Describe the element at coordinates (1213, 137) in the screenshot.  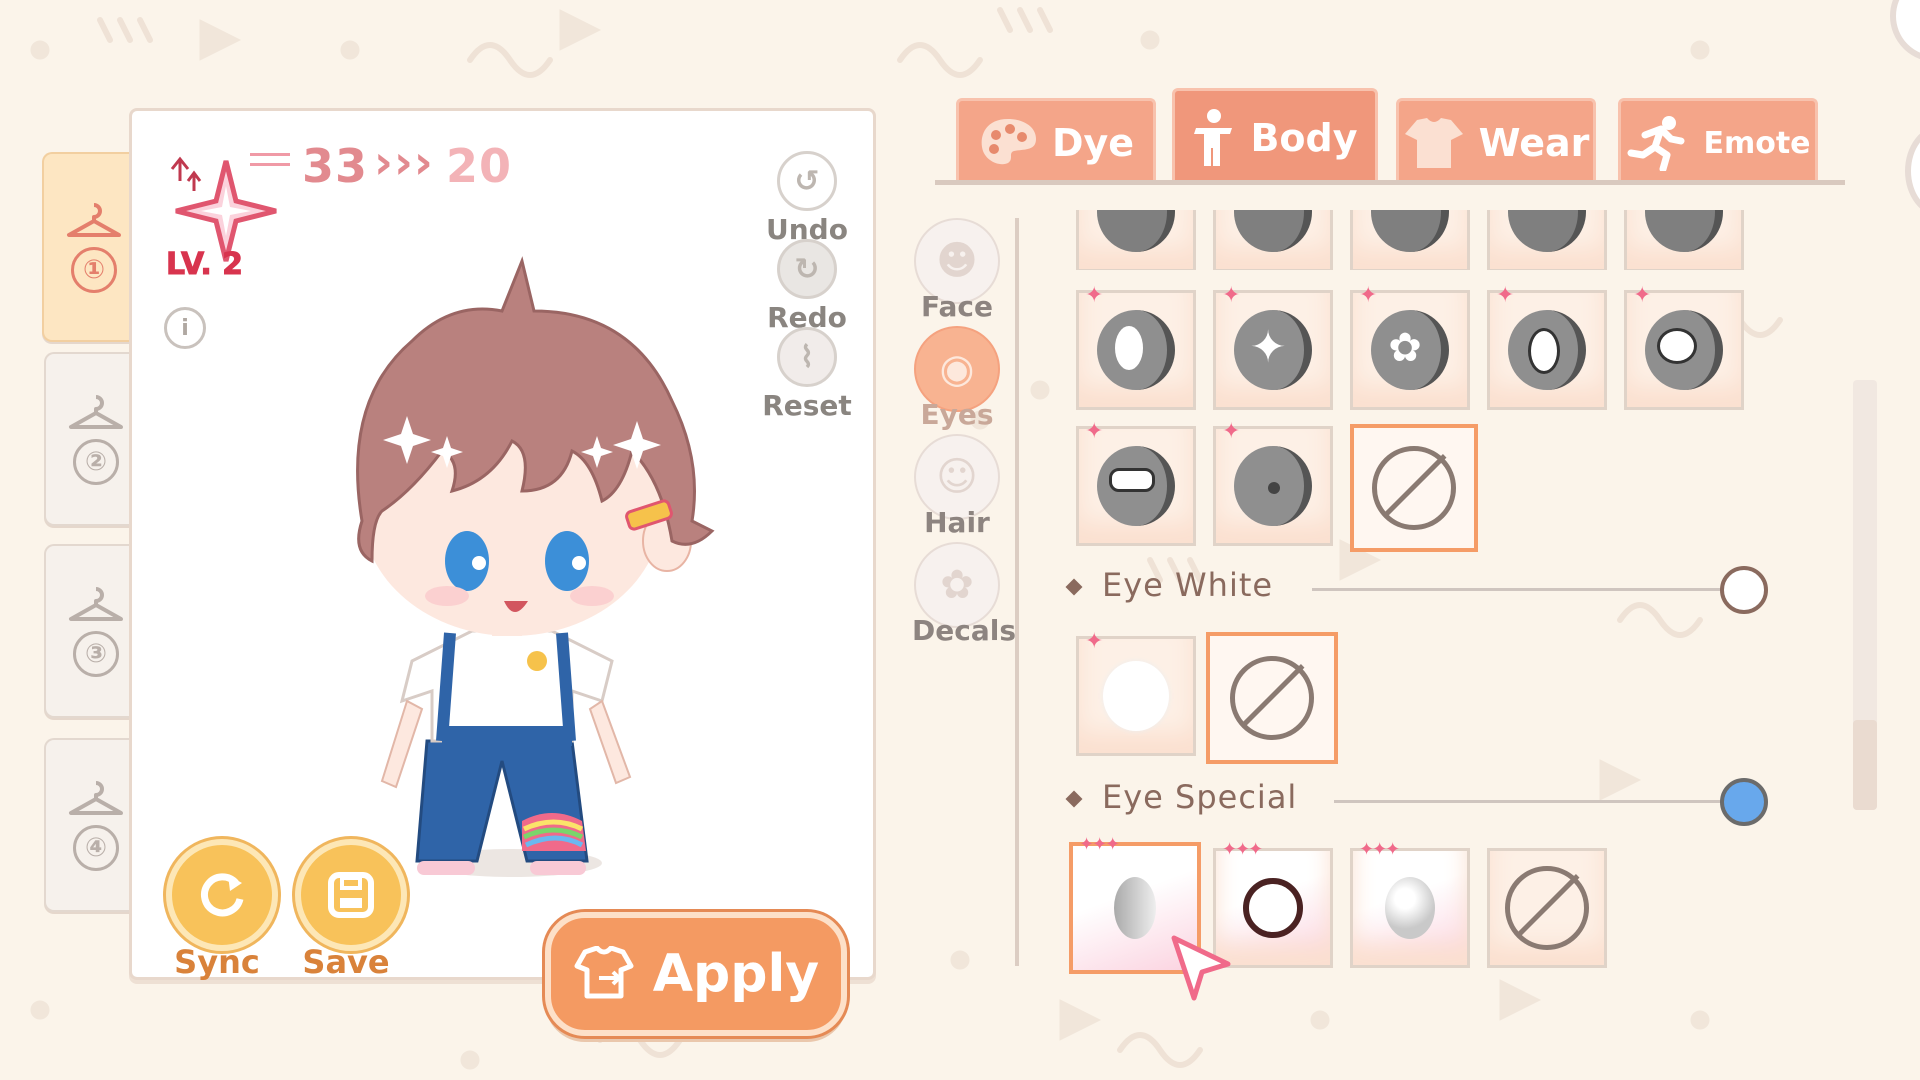
I see `person-icon` at that location.